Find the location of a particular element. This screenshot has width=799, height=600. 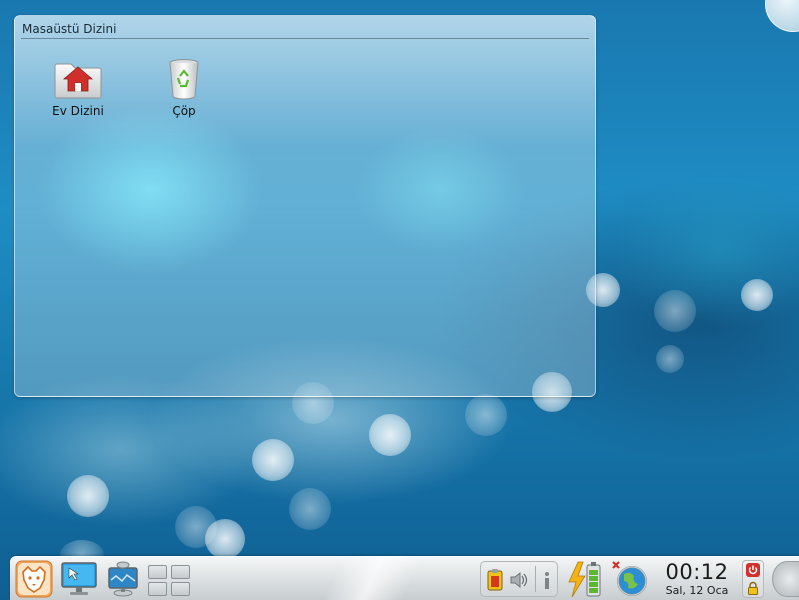

folder-view-separator is located at coordinates (305, 38).